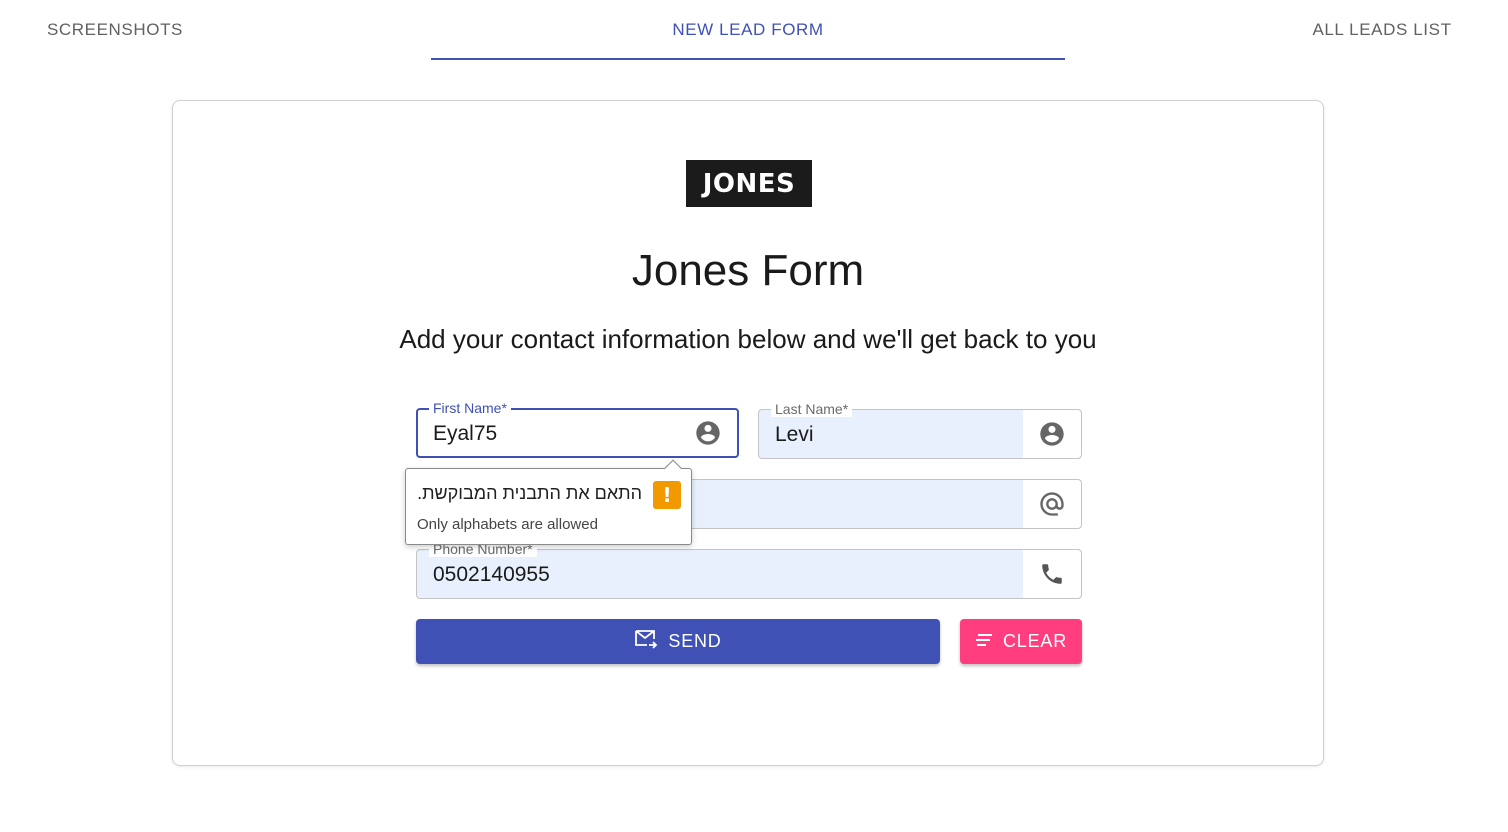 This screenshot has height=832, width=1508. What do you see at coordinates (115, 30) in the screenshot?
I see `tab-screenshots: Screenshots` at bounding box center [115, 30].